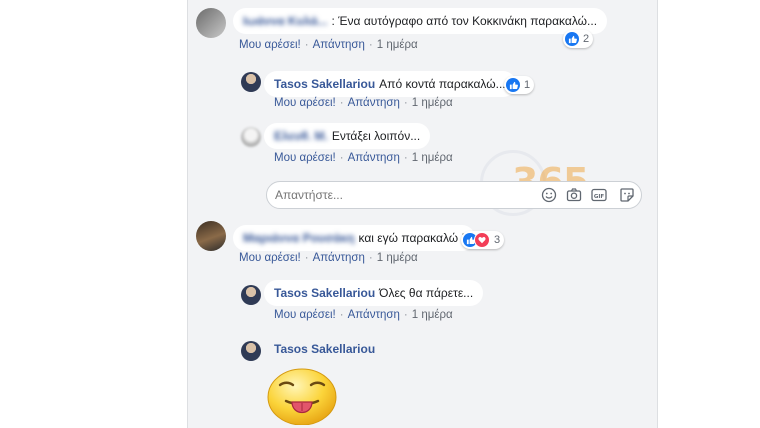 The width and height of the screenshot is (760, 428). Describe the element at coordinates (586, 39) in the screenshot. I see `reaction-count: 2` at that location.